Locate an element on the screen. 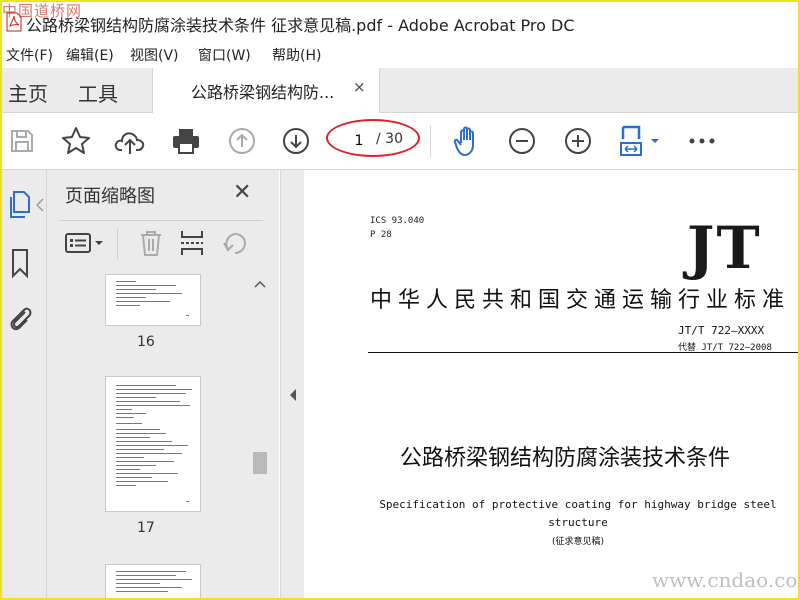 The image size is (800, 600). zoom-out-button is located at coordinates (522, 141).